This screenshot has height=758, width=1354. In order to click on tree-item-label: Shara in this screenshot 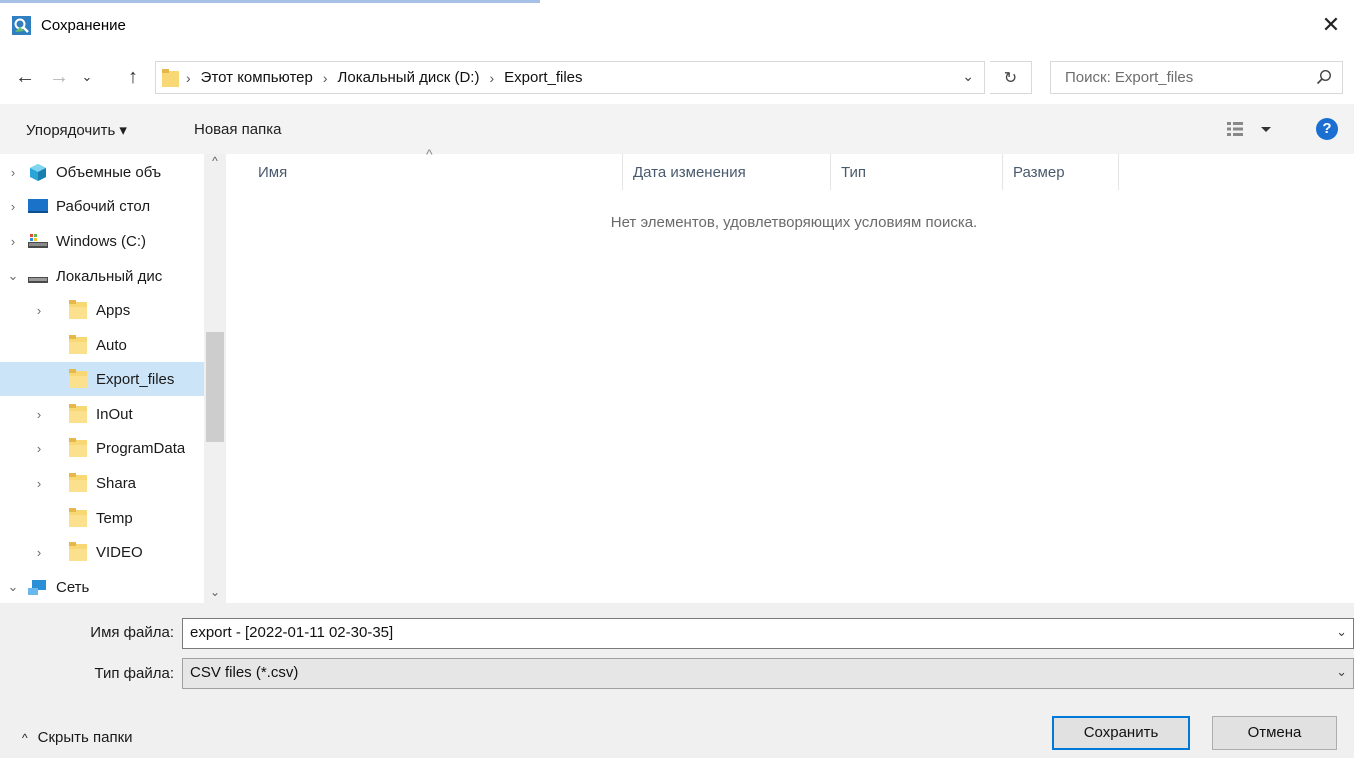, I will do `click(116, 483)`.